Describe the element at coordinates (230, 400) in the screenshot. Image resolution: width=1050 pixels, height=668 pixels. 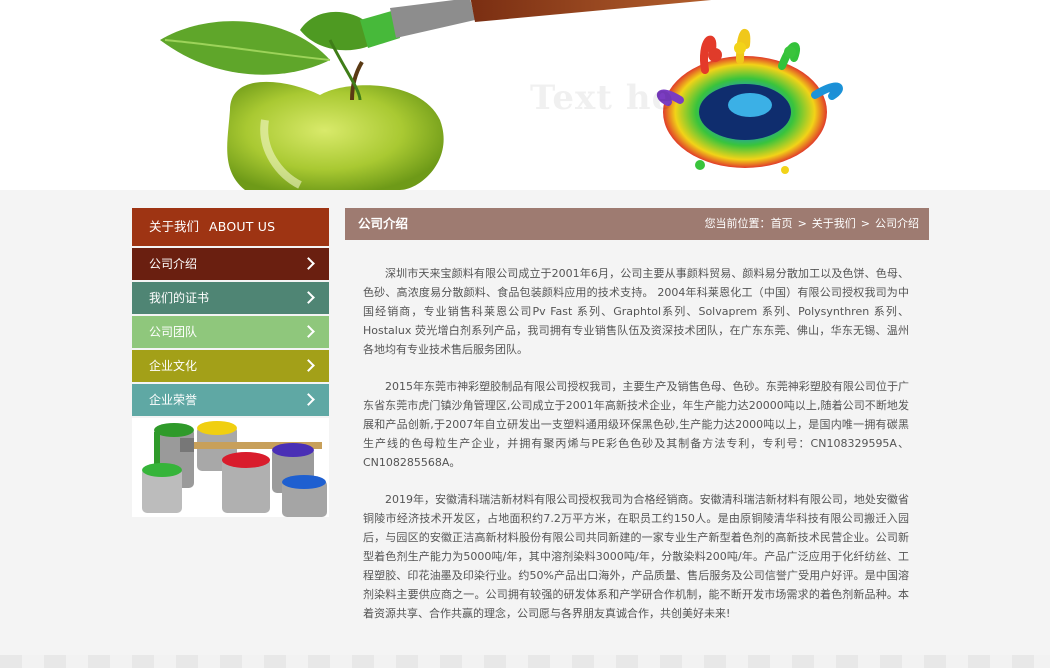
I see `sidebar-item-honors: 企业荣誉` at that location.